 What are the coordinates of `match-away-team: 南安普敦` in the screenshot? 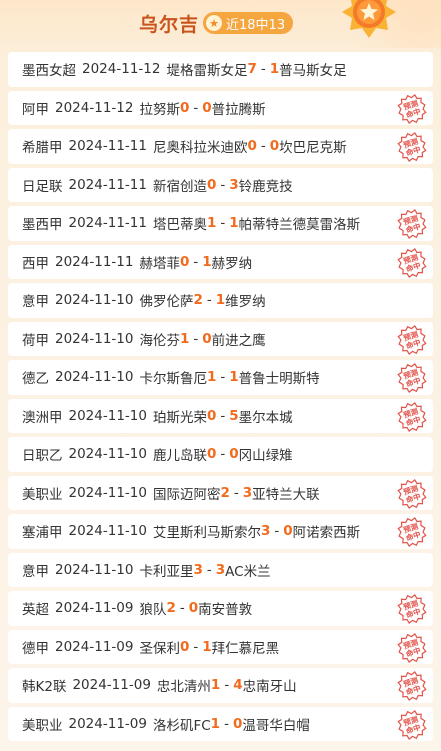 It's located at (225, 610).